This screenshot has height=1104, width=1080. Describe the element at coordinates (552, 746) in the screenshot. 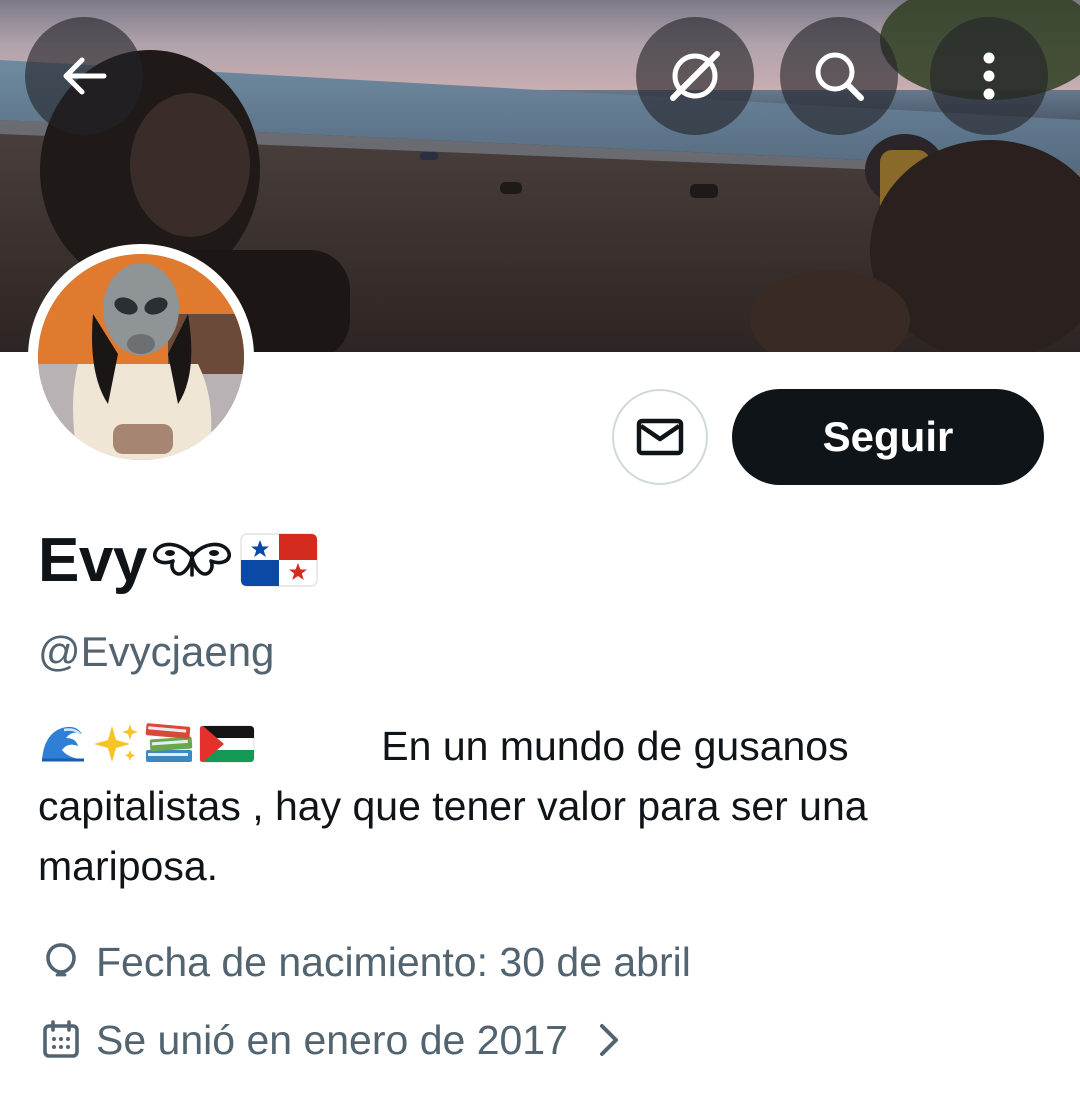

I see `bio-line-1: En un mundo de gusanos` at that location.